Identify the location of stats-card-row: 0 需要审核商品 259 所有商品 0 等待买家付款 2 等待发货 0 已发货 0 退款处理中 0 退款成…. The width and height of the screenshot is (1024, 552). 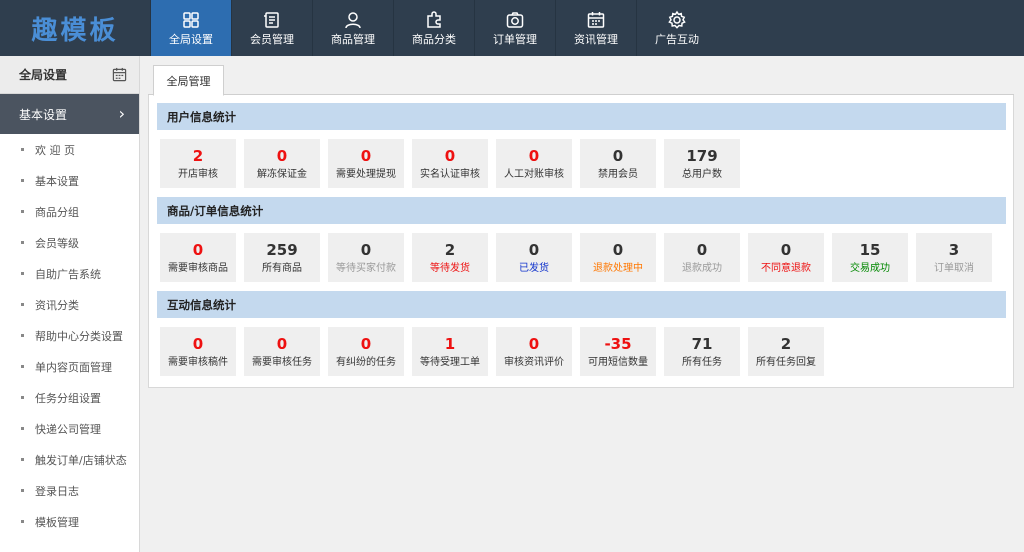
(581, 257).